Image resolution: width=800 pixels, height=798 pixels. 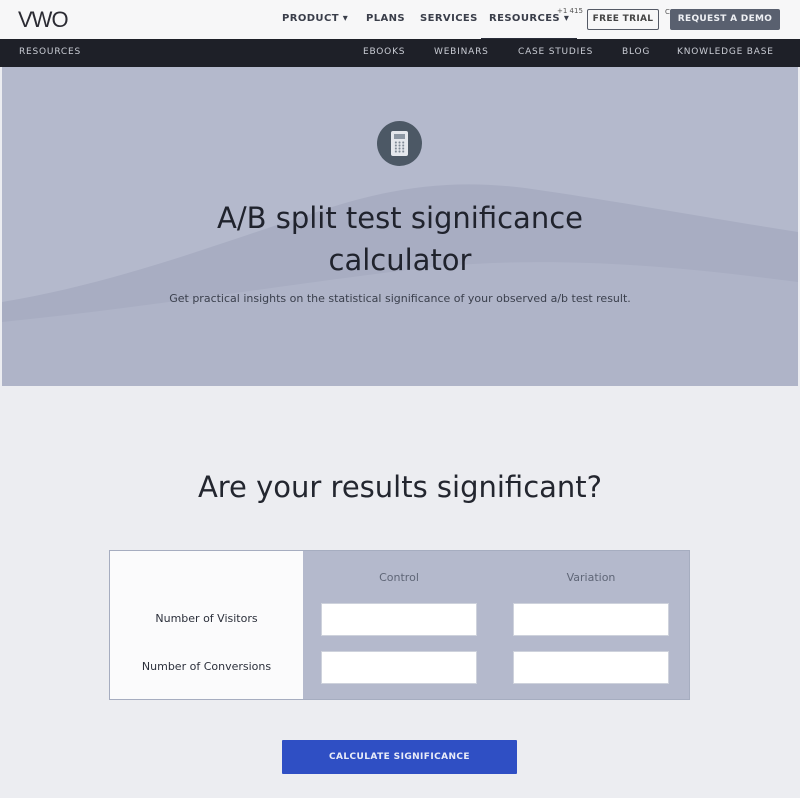 What do you see at coordinates (591, 619) in the screenshot?
I see `variation-visitors-input` at bounding box center [591, 619].